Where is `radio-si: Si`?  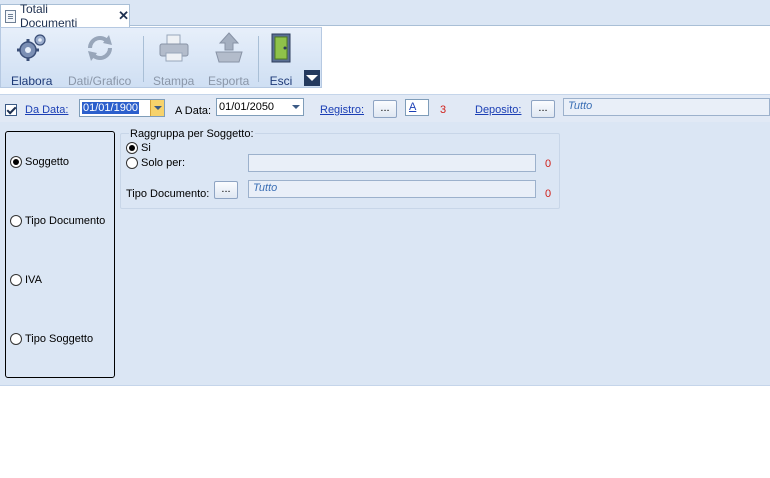 radio-si: Si is located at coordinates (138, 148).